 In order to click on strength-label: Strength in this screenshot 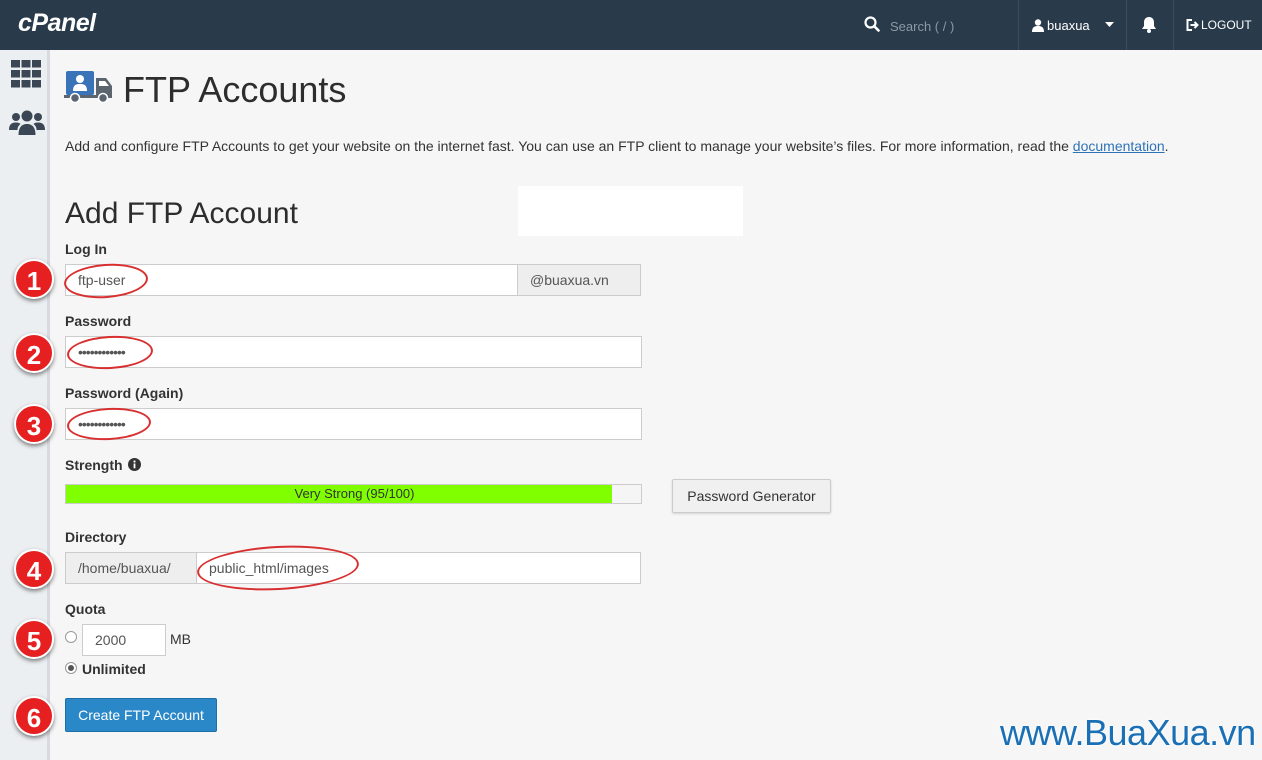, I will do `click(103, 465)`.